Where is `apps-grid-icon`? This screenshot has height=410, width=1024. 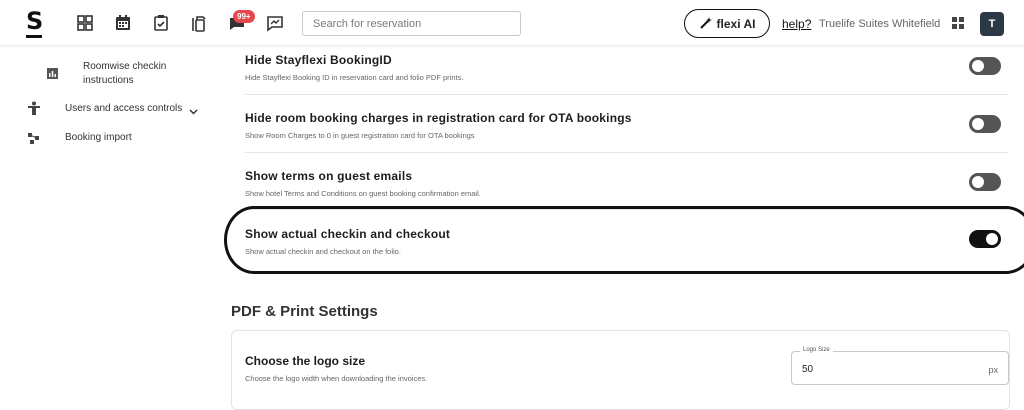
apps-grid-icon is located at coordinates (958, 23).